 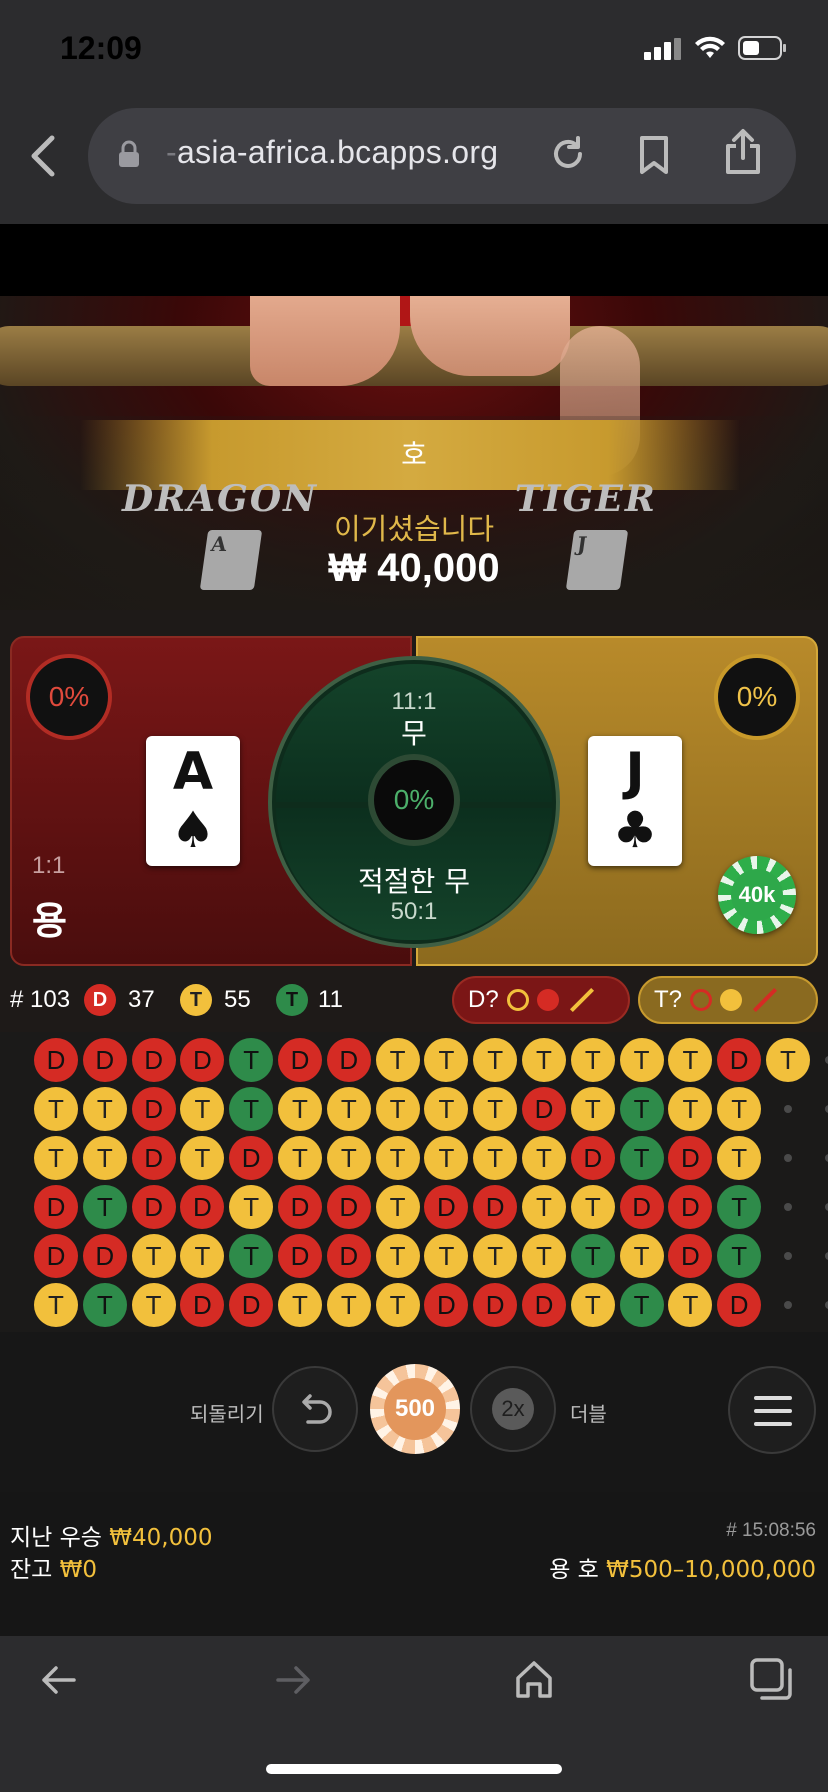 What do you see at coordinates (193, 772) in the screenshot?
I see `dragon-card-rank: A` at bounding box center [193, 772].